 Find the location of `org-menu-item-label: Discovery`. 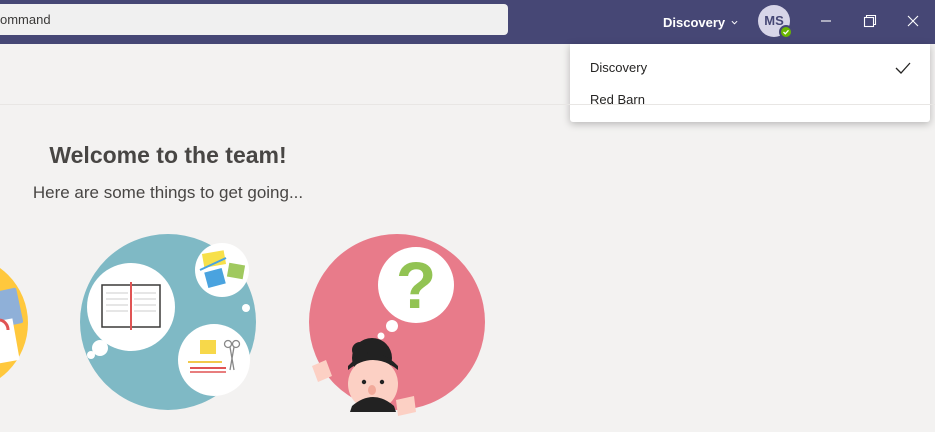

org-menu-item-label: Discovery is located at coordinates (619, 67).